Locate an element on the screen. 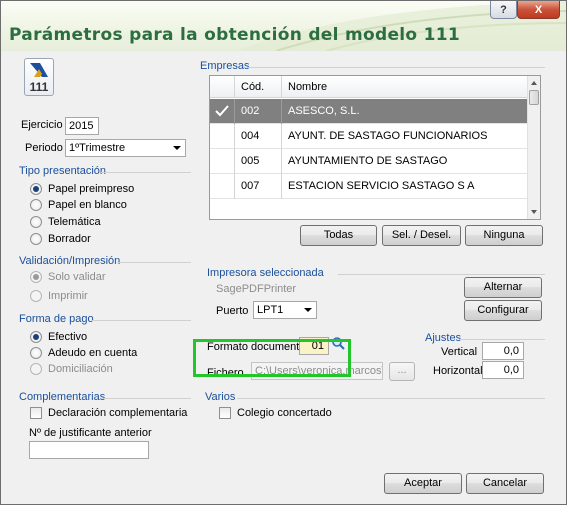 The height and width of the screenshot is (505, 567). justificante-field is located at coordinates (89, 450).